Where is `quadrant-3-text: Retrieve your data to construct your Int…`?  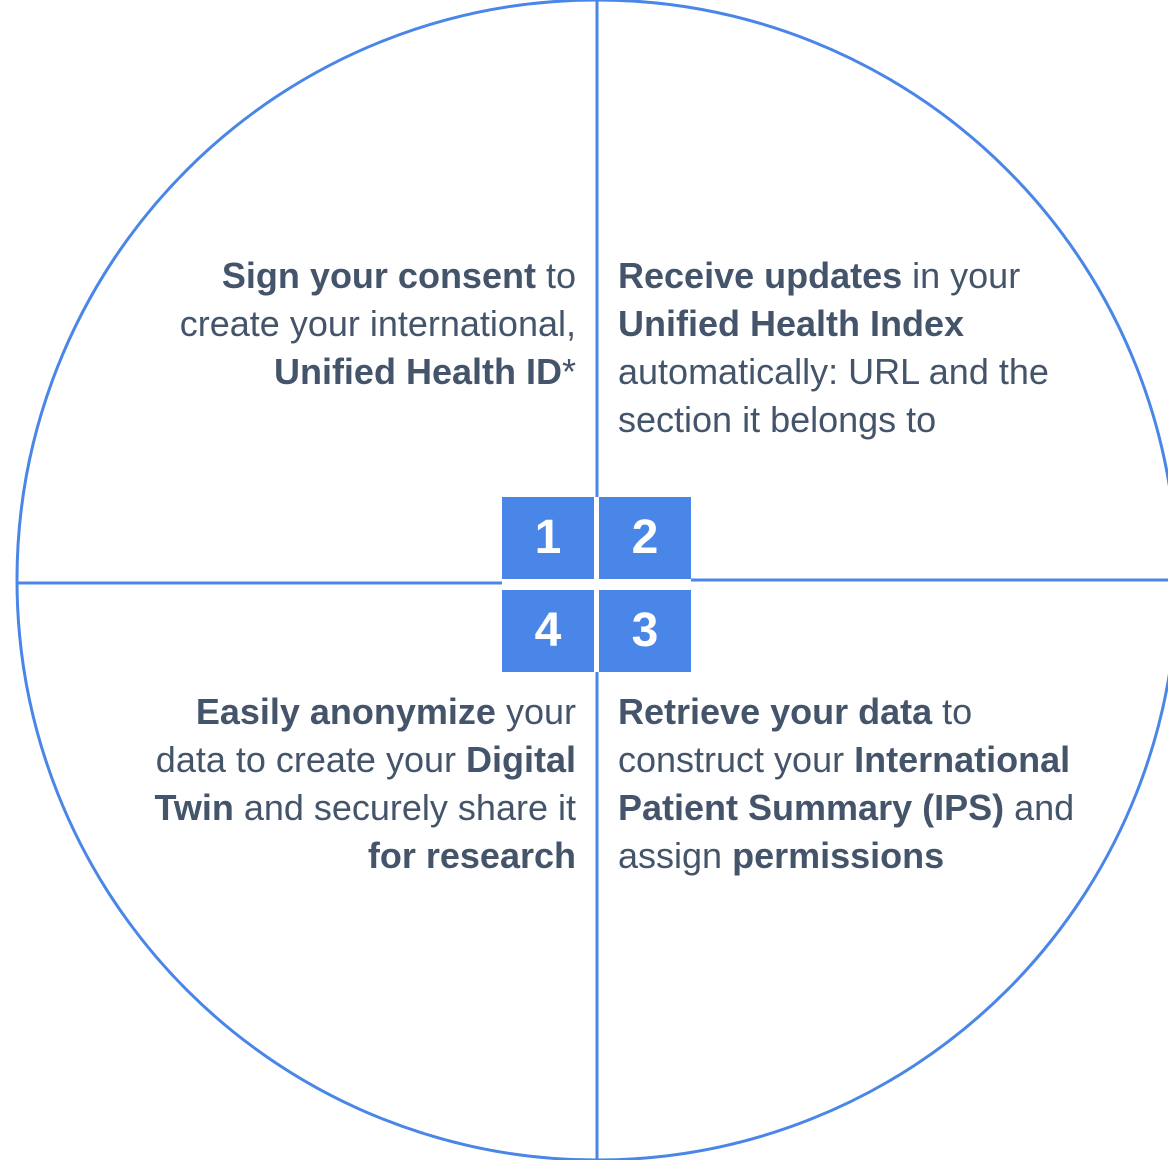
quadrant-3-text: Retrieve your data to construct your Int… is located at coordinates (848, 784).